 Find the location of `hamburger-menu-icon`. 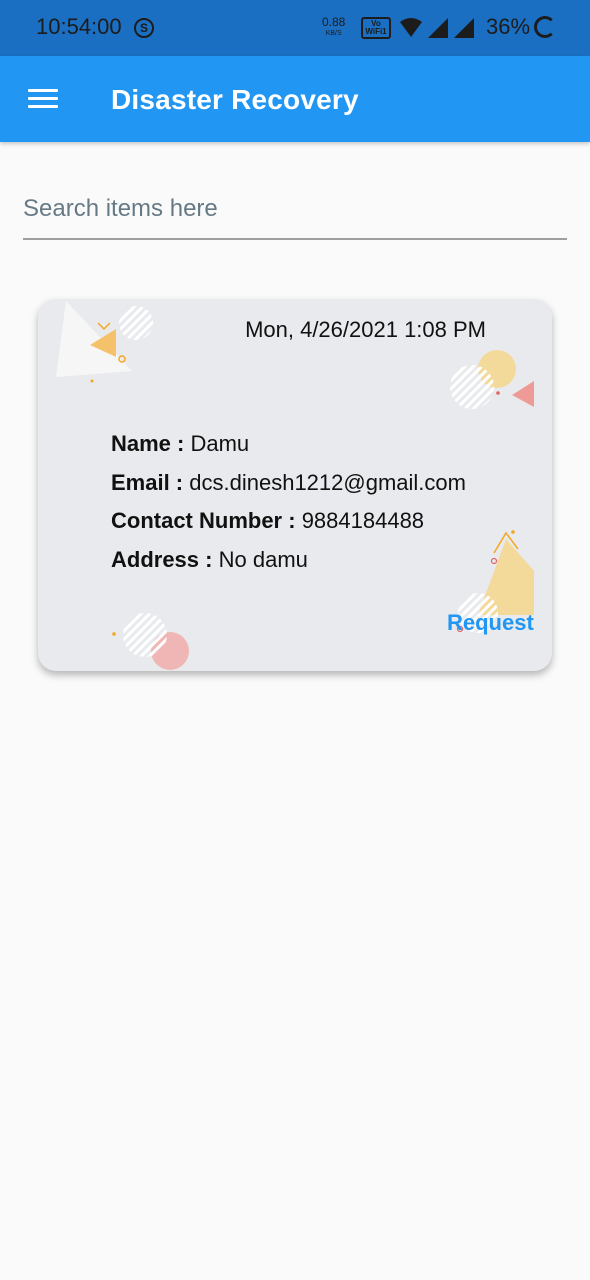

hamburger-menu-icon is located at coordinates (43, 99).